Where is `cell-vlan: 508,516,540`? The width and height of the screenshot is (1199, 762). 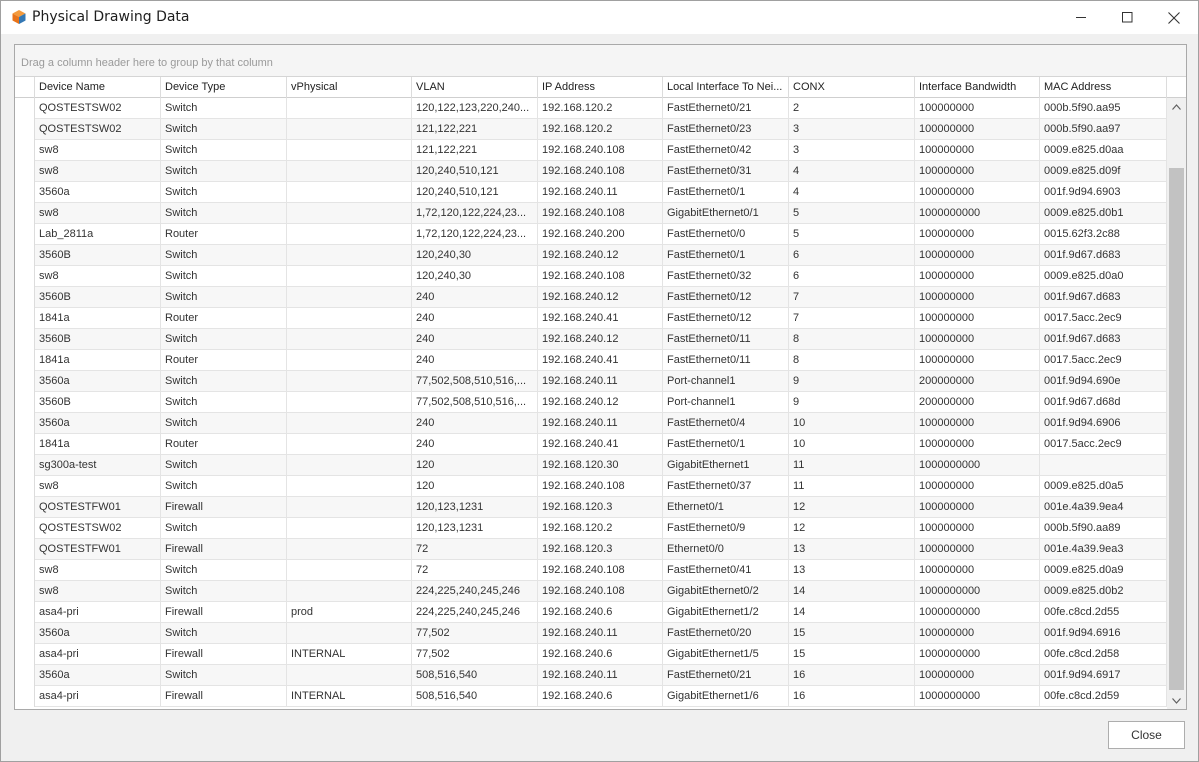 cell-vlan: 508,516,540 is located at coordinates (475, 696).